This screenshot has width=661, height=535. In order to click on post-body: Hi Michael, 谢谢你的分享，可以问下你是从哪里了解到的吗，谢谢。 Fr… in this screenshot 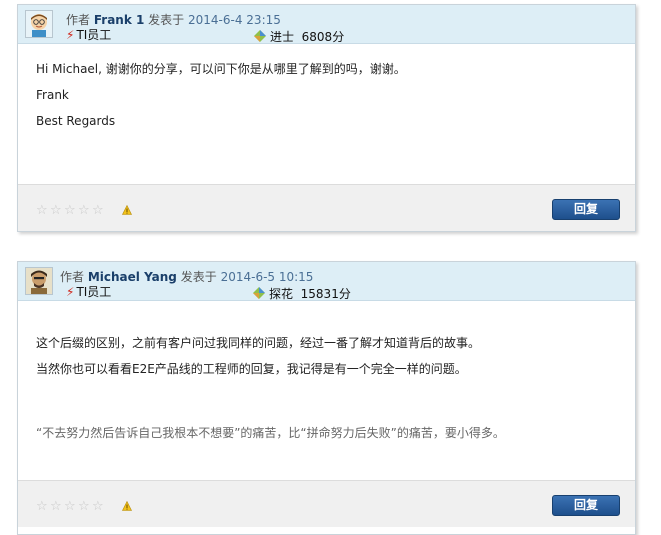, I will do `click(329, 102)`.